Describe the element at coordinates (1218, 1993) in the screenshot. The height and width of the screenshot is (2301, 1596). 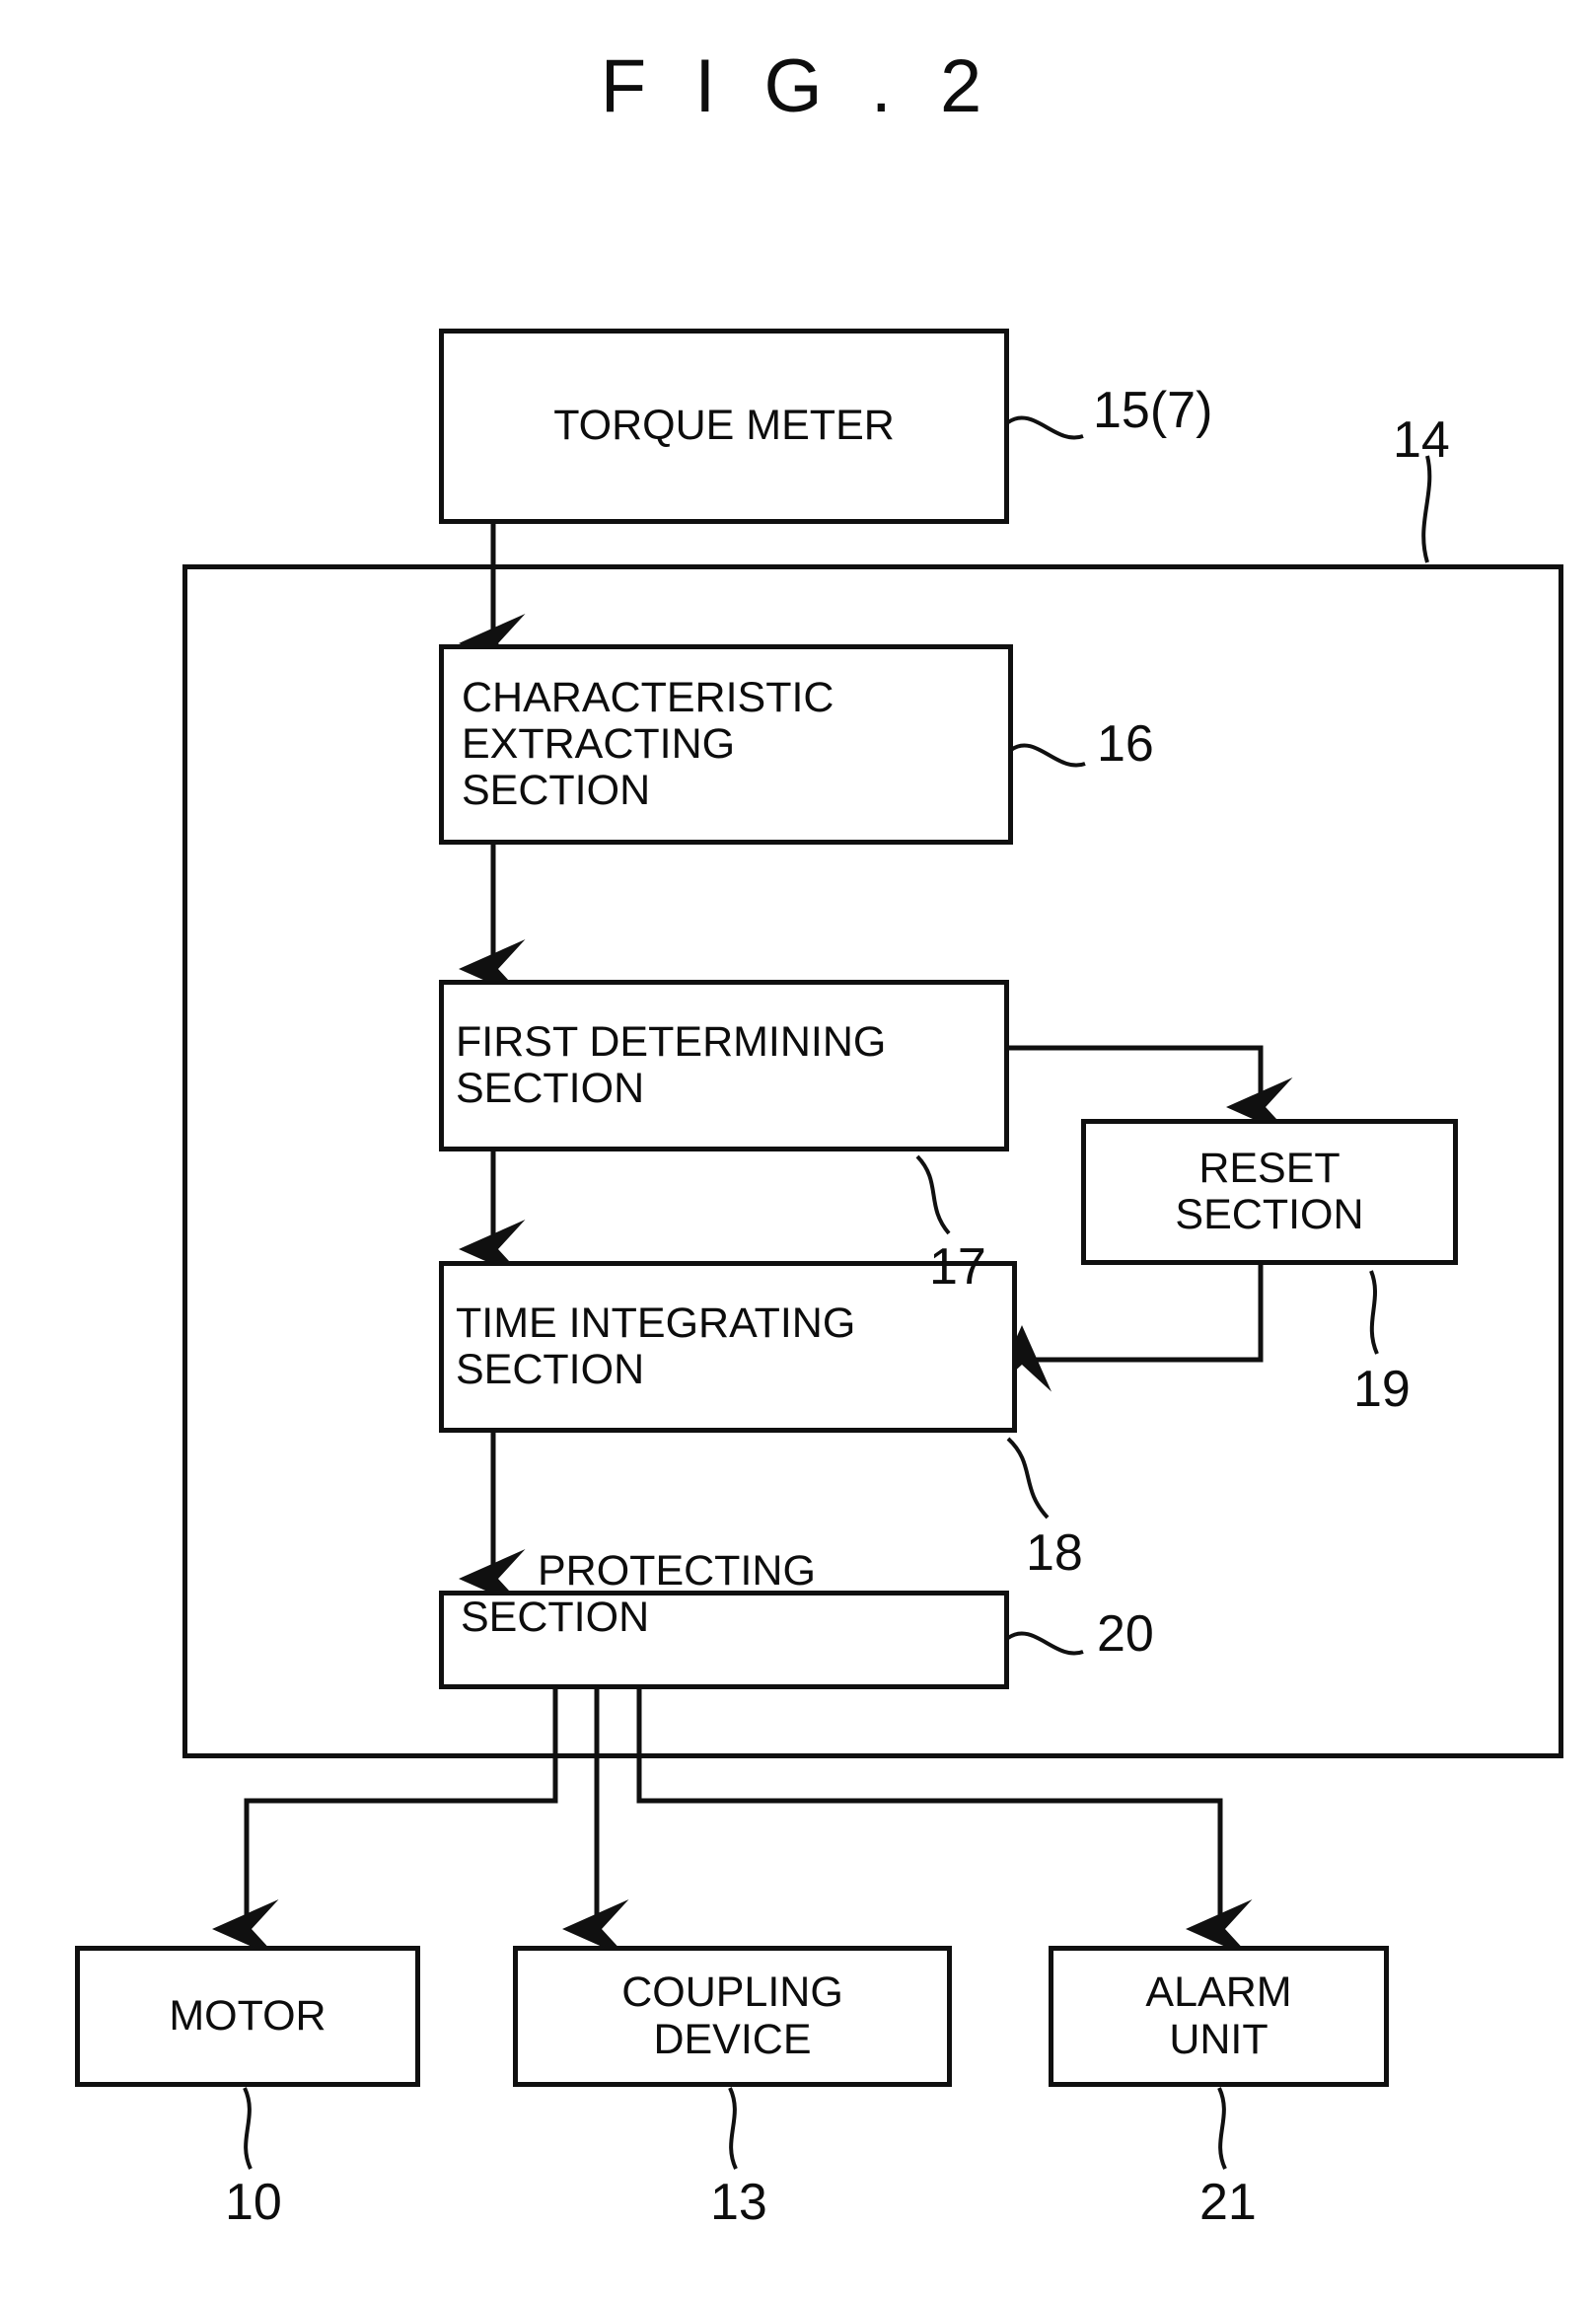
I see `block-alarm-line-1: ALARM` at that location.